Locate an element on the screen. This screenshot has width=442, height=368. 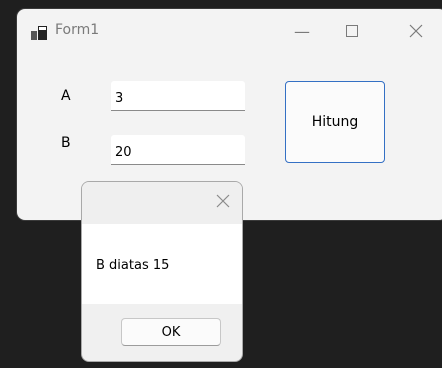
dialog-message: B diatas 15 is located at coordinates (133, 265).